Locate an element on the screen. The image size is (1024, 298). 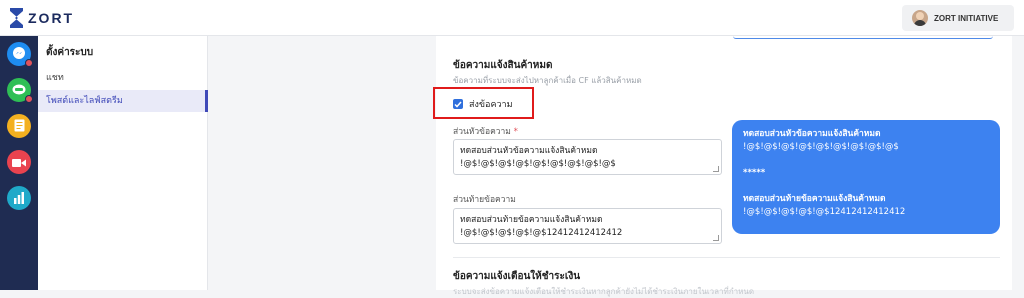
messenger-icon is located at coordinates (19, 54).